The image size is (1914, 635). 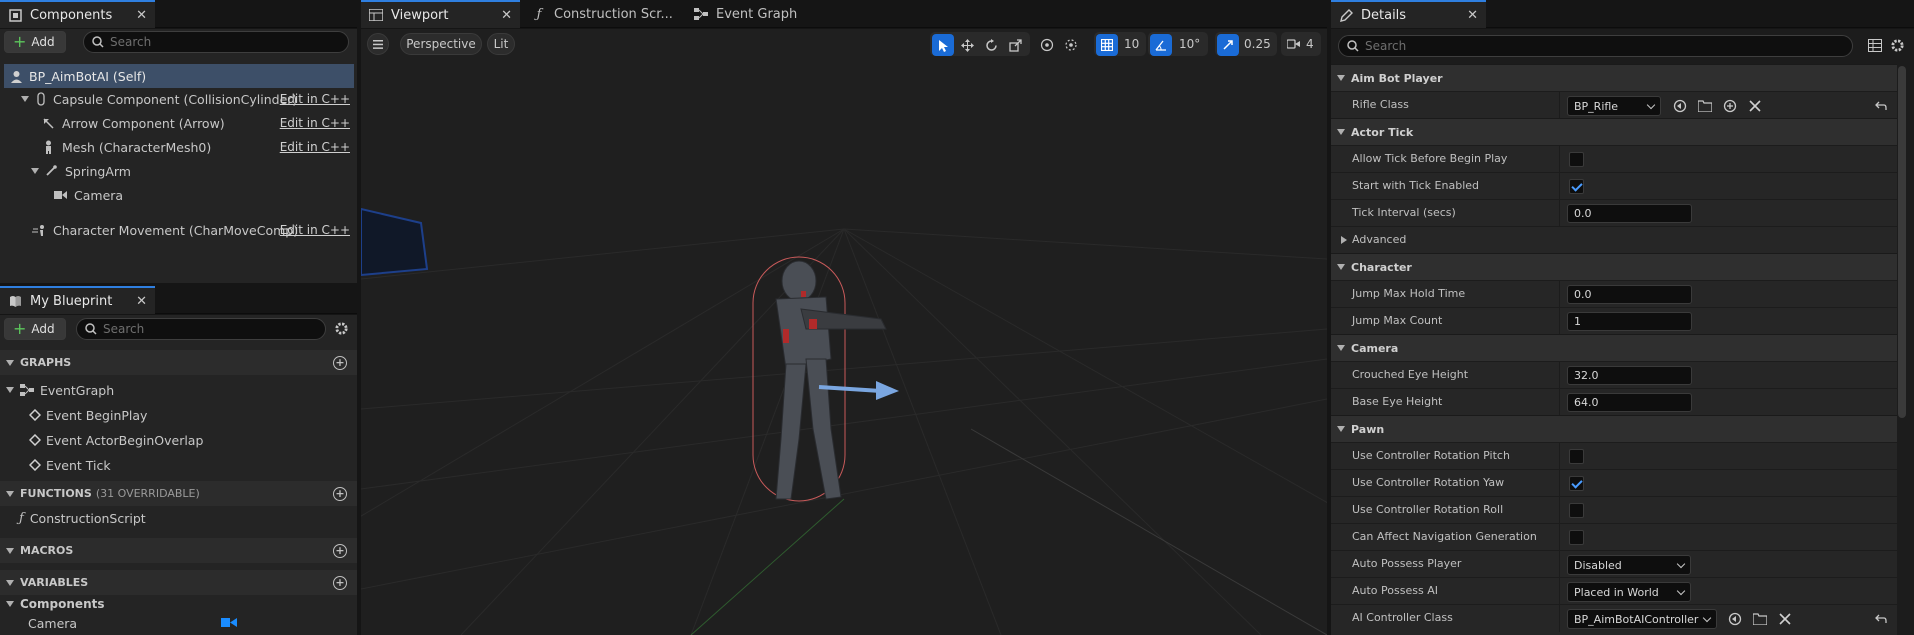 What do you see at coordinates (1576, 510) in the screenshot?
I see `rotation-roll-checkbox` at bounding box center [1576, 510].